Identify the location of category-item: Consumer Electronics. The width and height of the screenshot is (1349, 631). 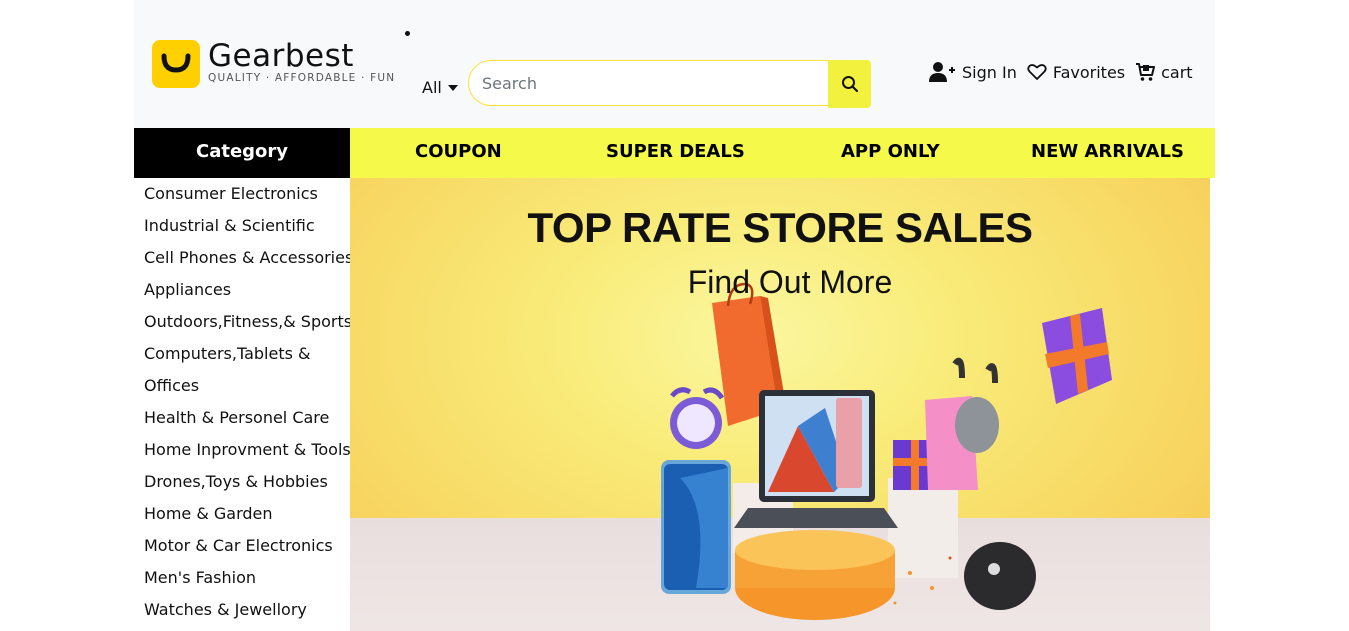
(242, 194).